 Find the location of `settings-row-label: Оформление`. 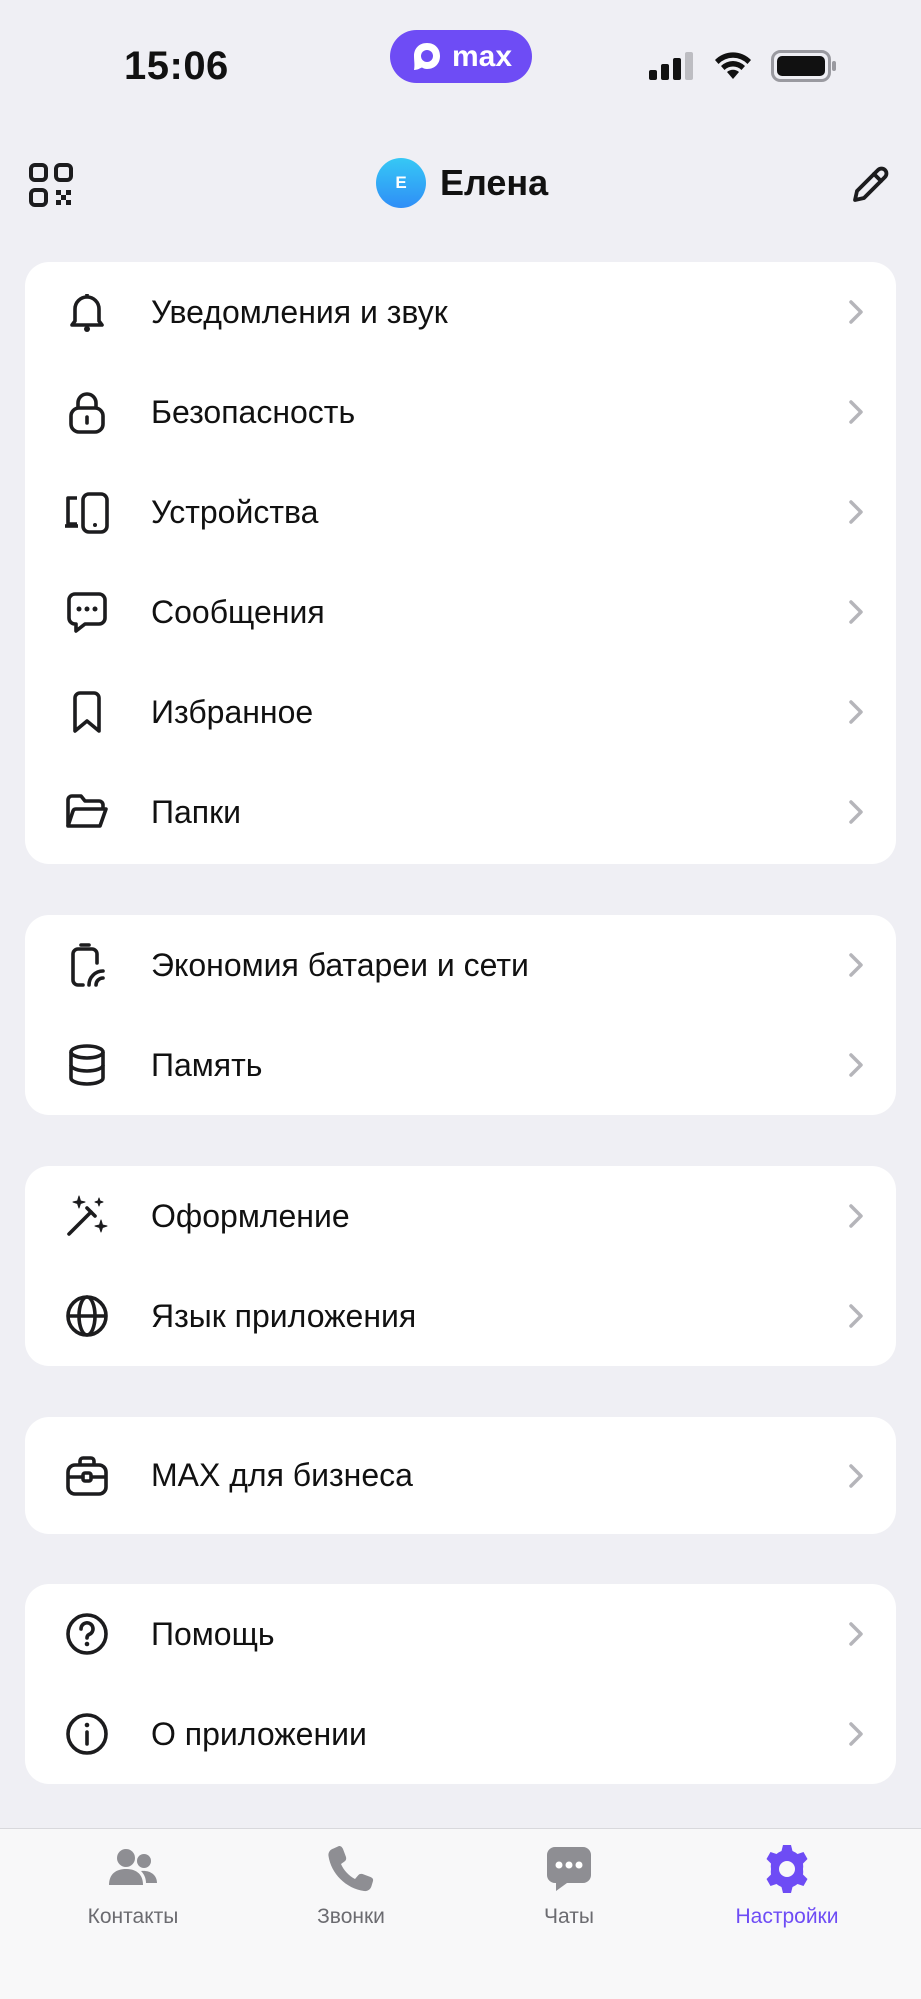

settings-row-label: Оформление is located at coordinates (250, 1215).